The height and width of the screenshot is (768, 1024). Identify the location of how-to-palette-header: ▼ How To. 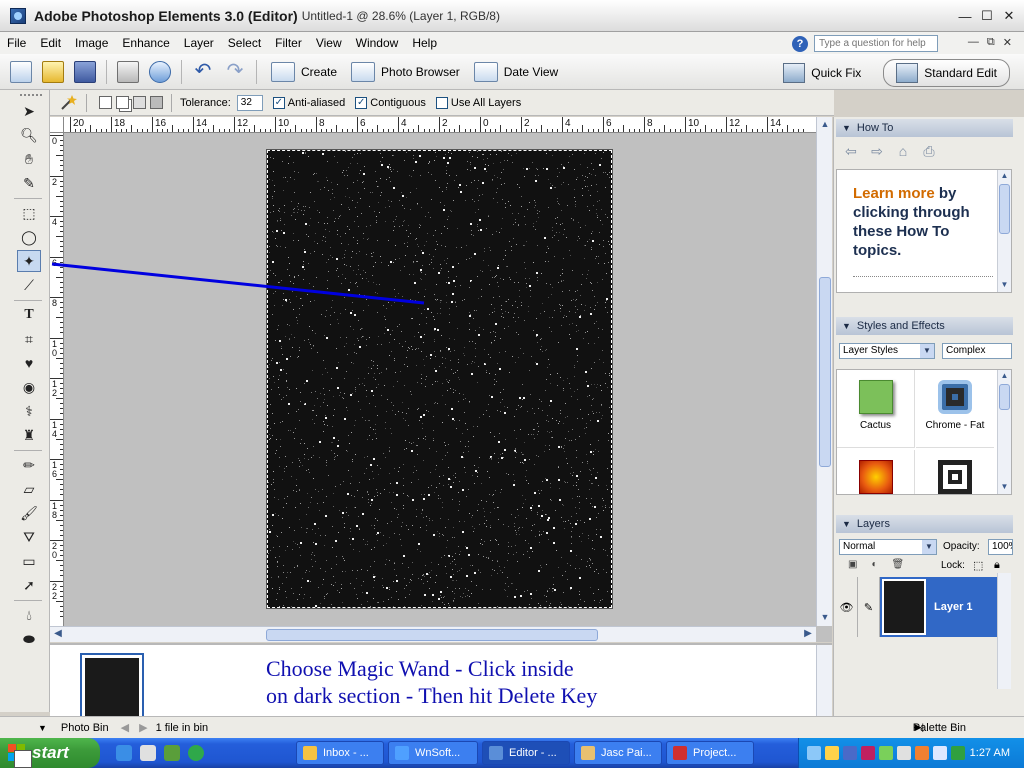
(924, 128).